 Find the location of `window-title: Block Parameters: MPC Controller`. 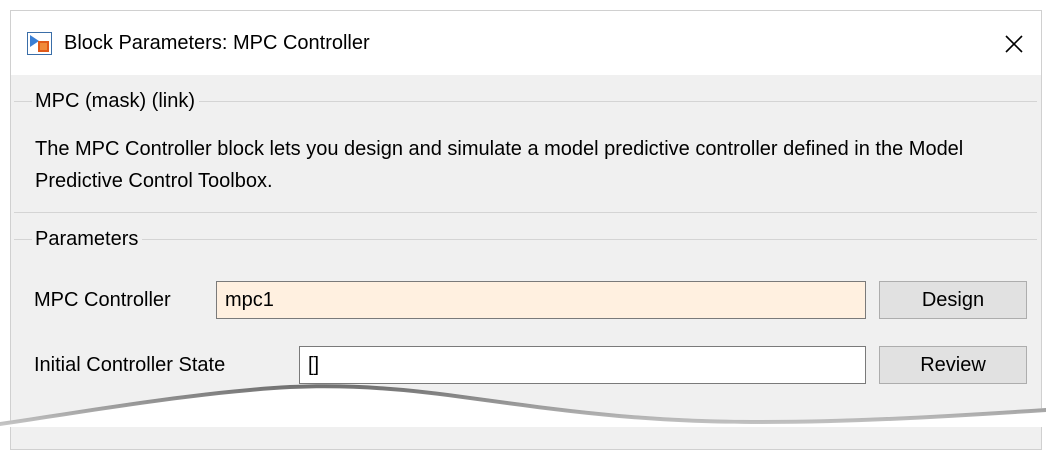

window-title: Block Parameters: MPC Controller is located at coordinates (217, 43).